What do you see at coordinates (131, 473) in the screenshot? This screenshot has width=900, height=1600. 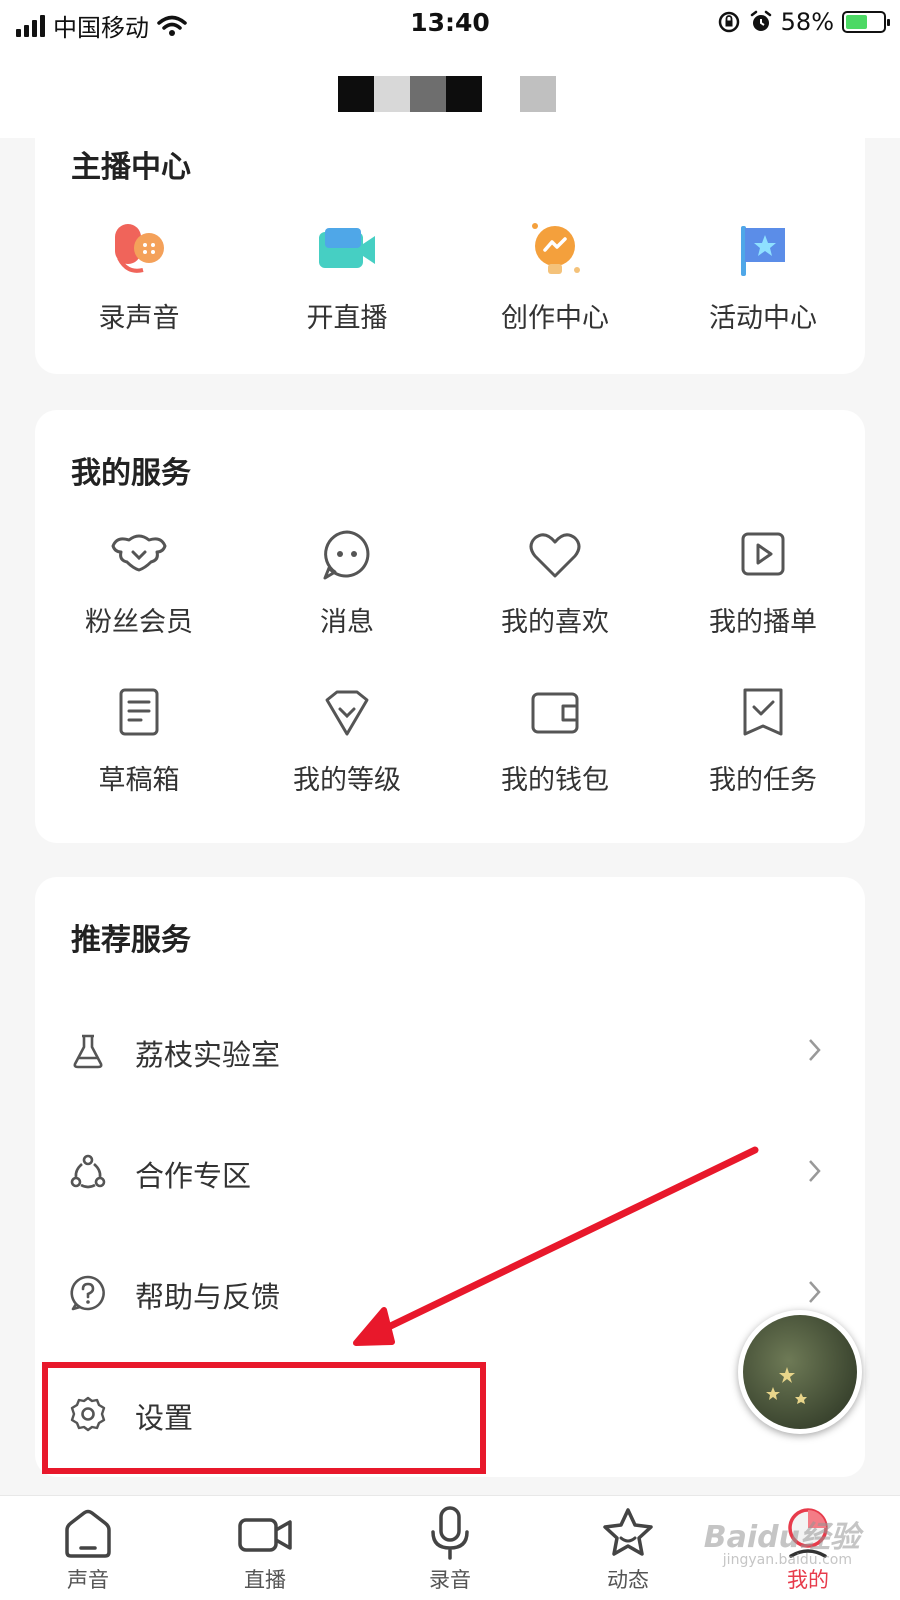 I see `my-services-title: 我的服务` at bounding box center [131, 473].